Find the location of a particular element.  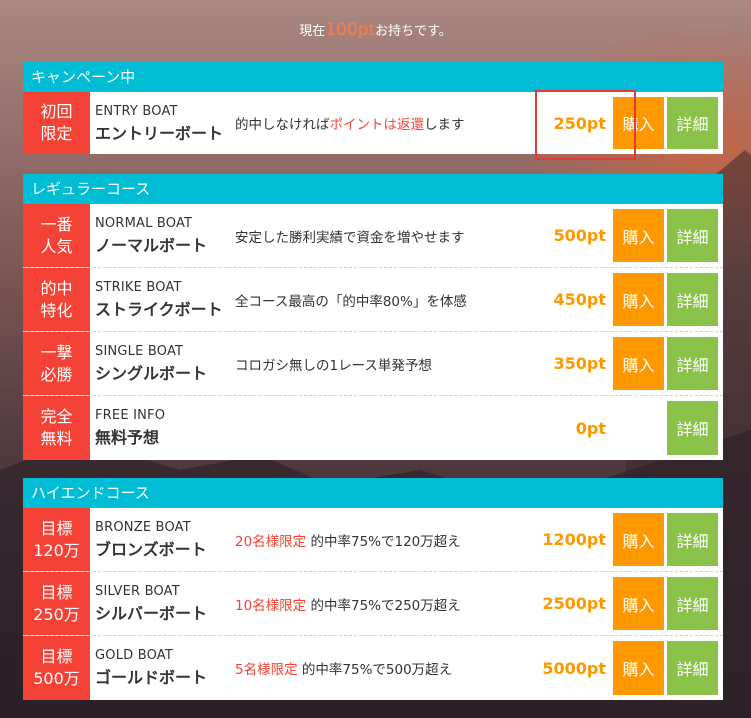

plan-description: 全コース最高の「的中率80%」を体感 is located at coordinates (351, 301).